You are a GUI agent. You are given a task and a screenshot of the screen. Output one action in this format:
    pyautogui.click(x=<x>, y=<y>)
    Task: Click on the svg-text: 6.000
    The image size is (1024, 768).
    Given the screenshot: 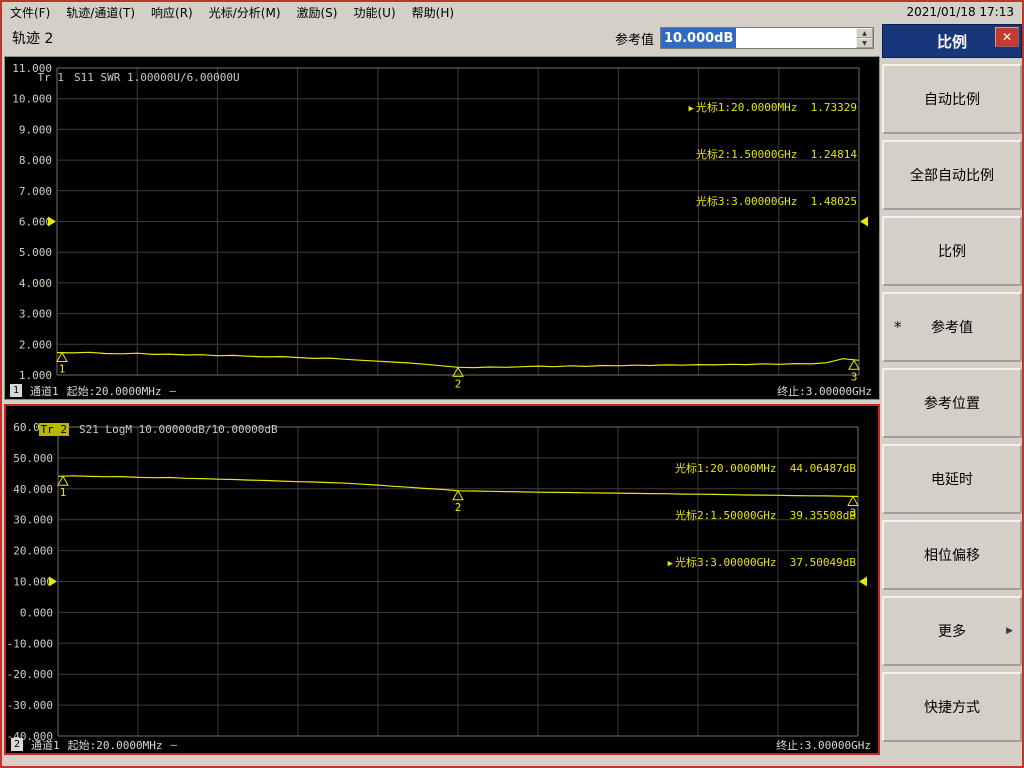 What is the action you would take?
    pyautogui.click(x=35, y=222)
    